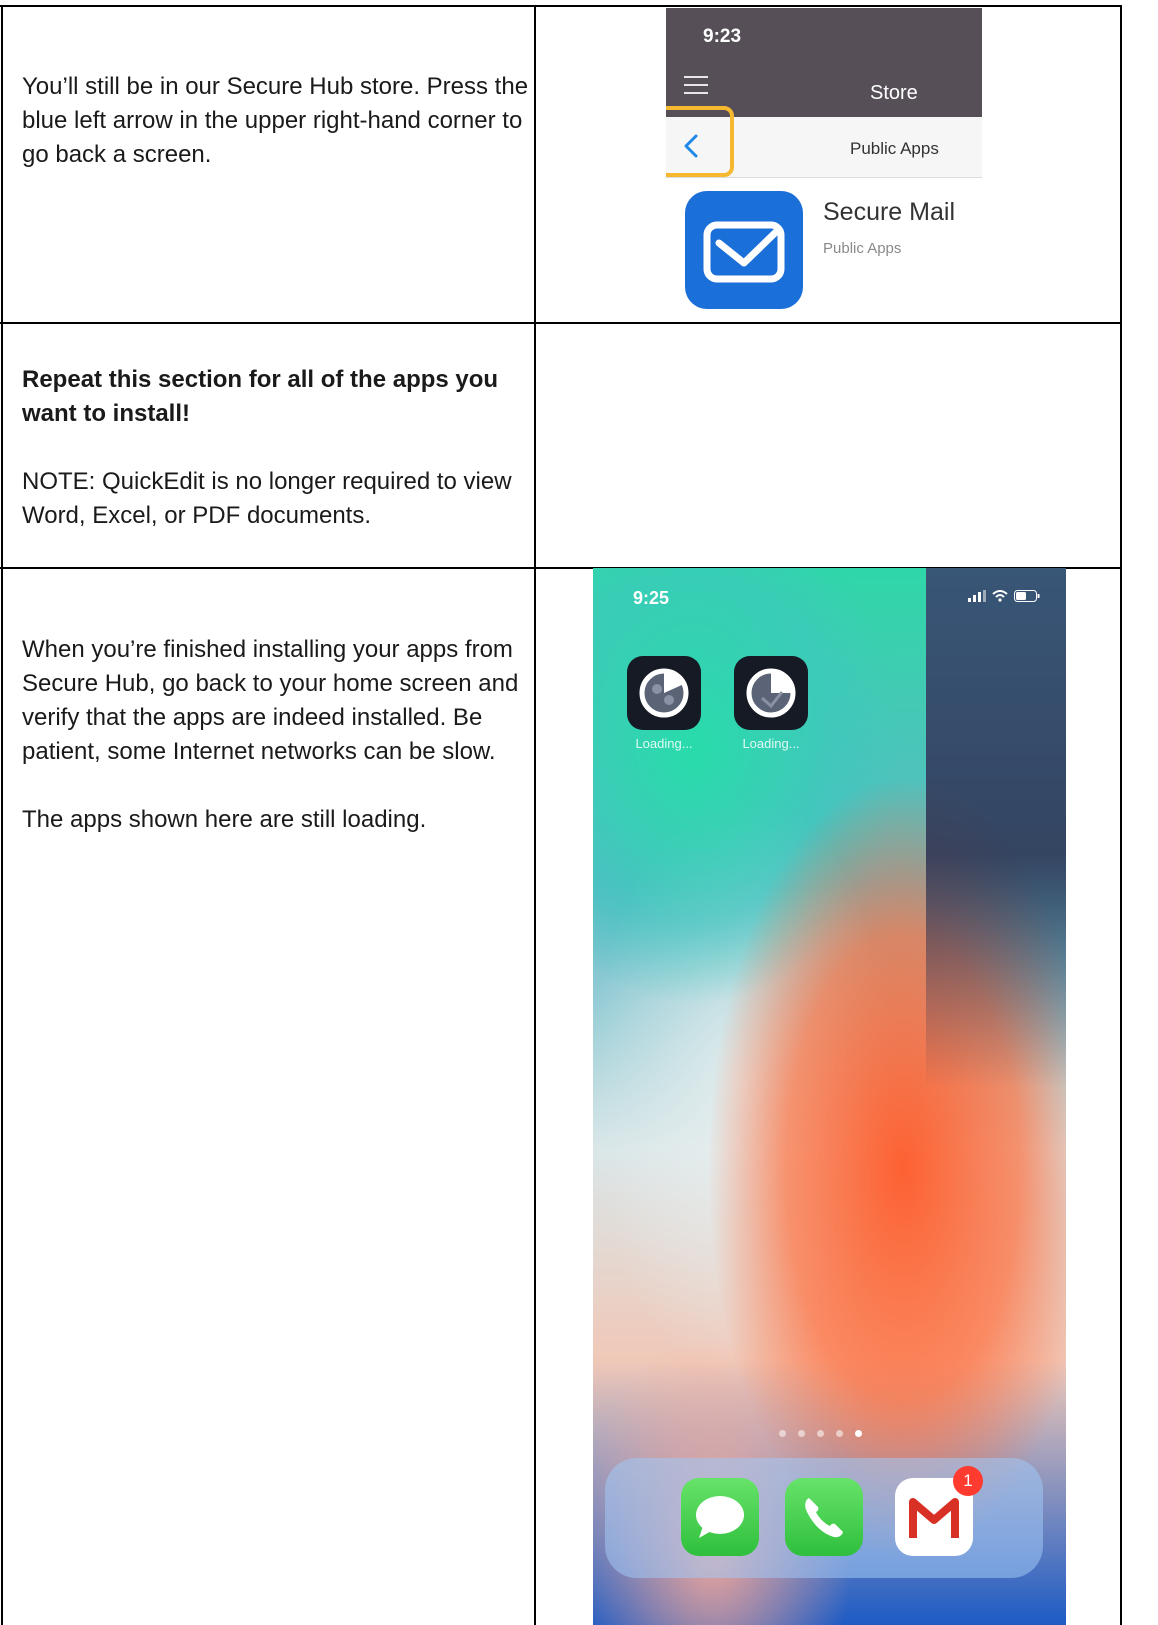 The width and height of the screenshot is (1158, 1625). Describe the element at coordinates (561, 6) in the screenshot. I see `table-border-top` at that location.